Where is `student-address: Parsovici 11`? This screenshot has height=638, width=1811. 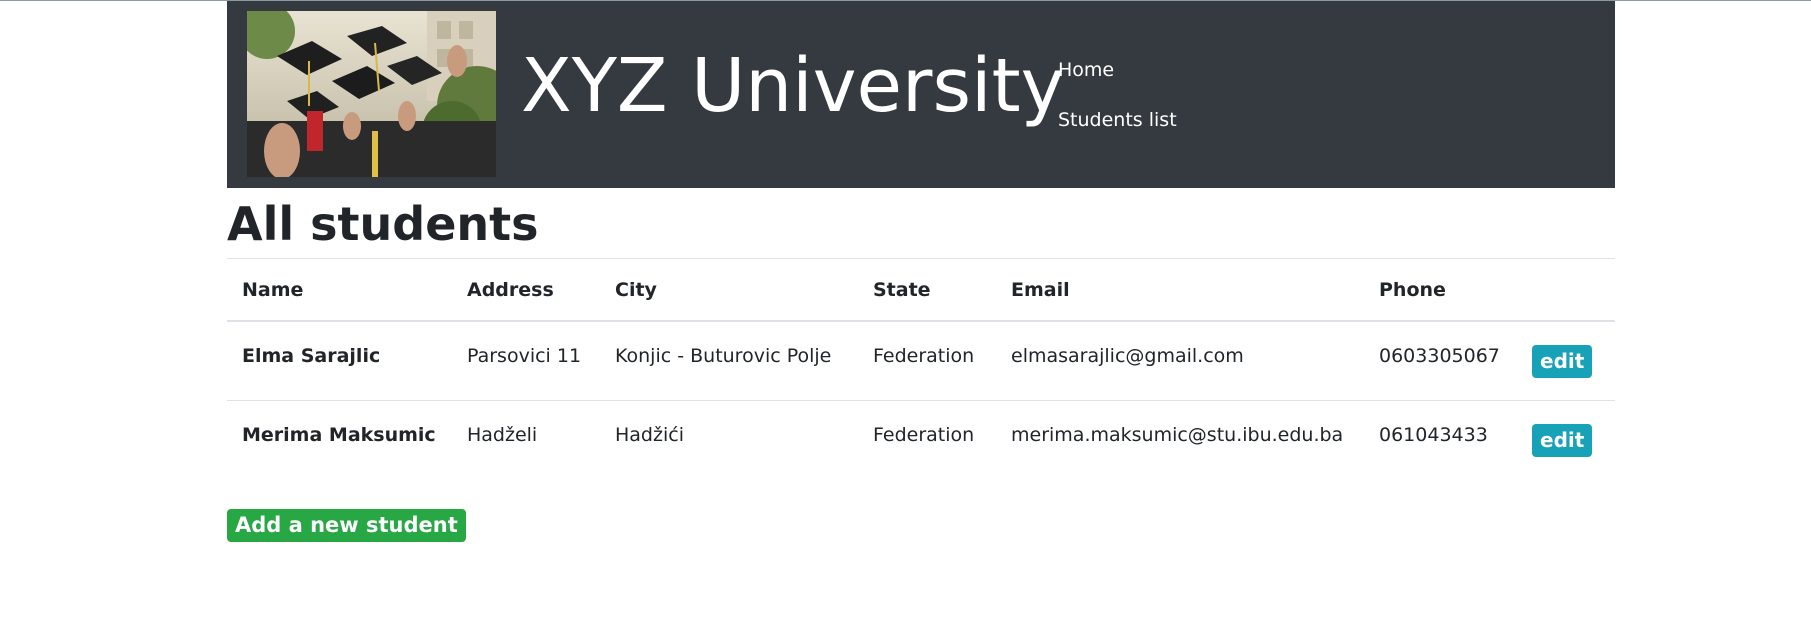 student-address: Parsovici 11 is located at coordinates (524, 356).